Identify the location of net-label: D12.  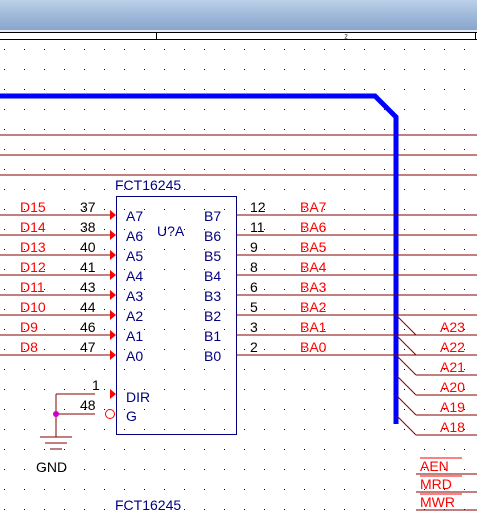
(33, 267).